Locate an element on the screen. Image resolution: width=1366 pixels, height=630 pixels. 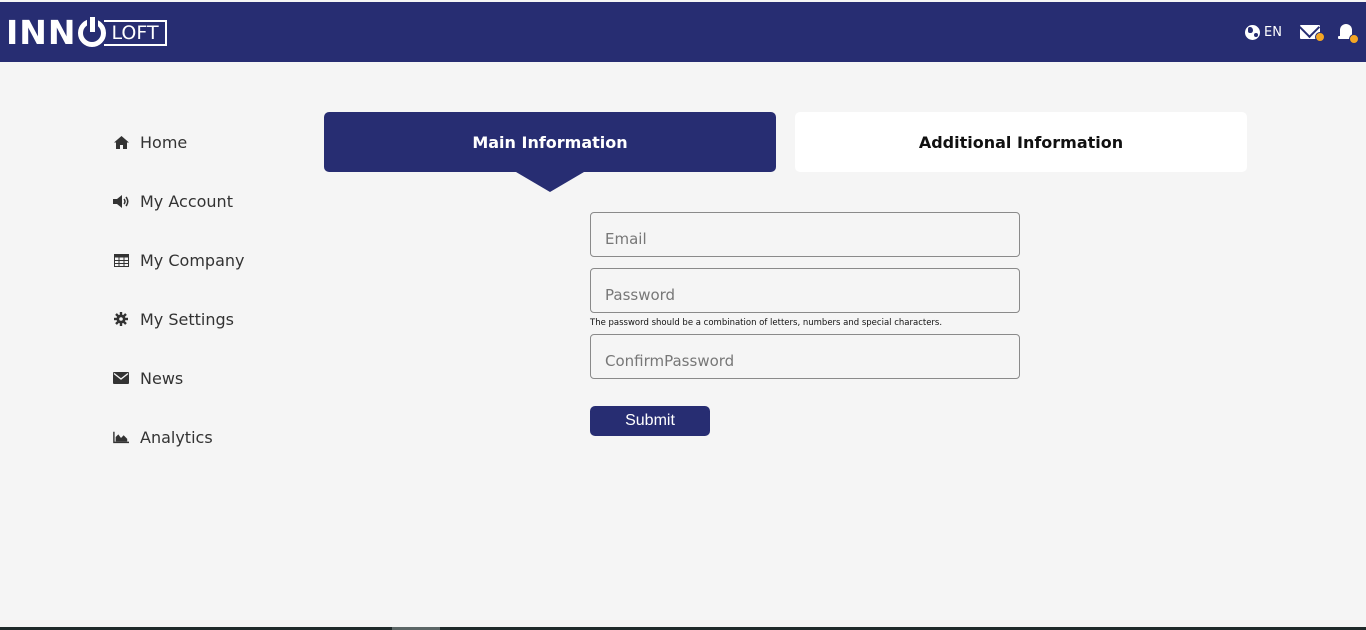
top-navbar: INN LOFT EN is located at coordinates (683, 32).